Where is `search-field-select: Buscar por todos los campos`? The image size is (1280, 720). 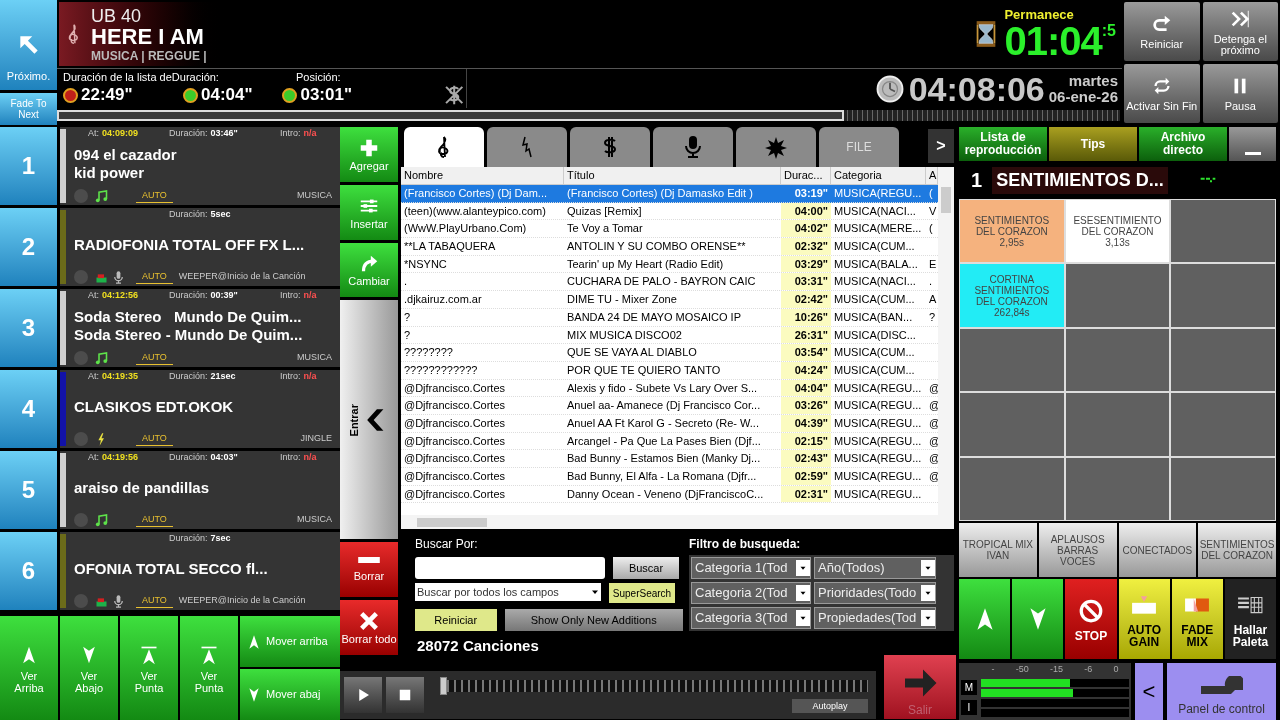
search-field-select: Buscar por todos los campos is located at coordinates (508, 592).